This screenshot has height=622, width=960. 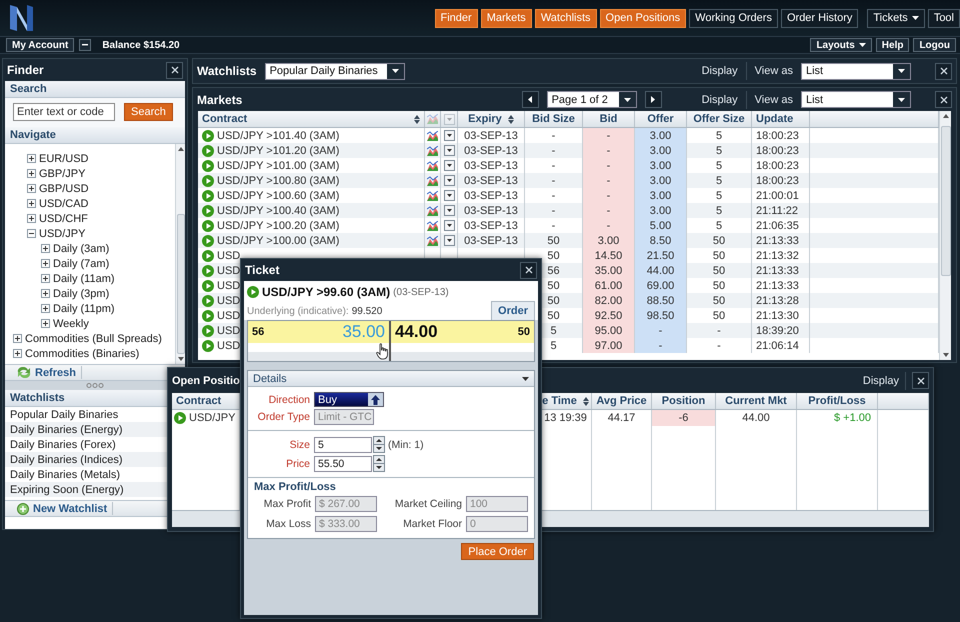 I want to click on column-header: Avg Price, so click(x=622, y=401).